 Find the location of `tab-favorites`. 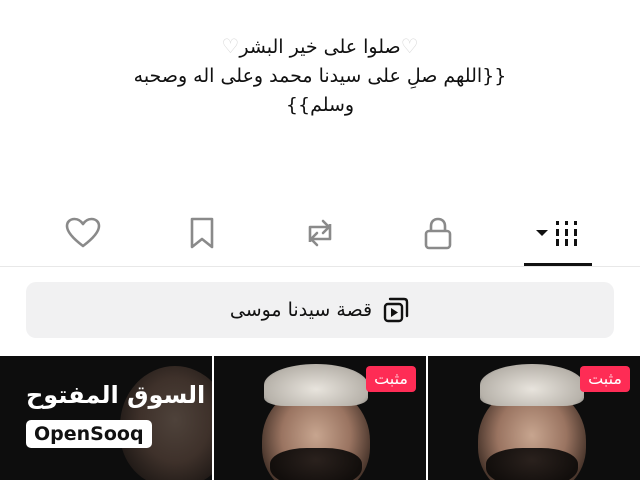

tab-favorites is located at coordinates (202, 233).